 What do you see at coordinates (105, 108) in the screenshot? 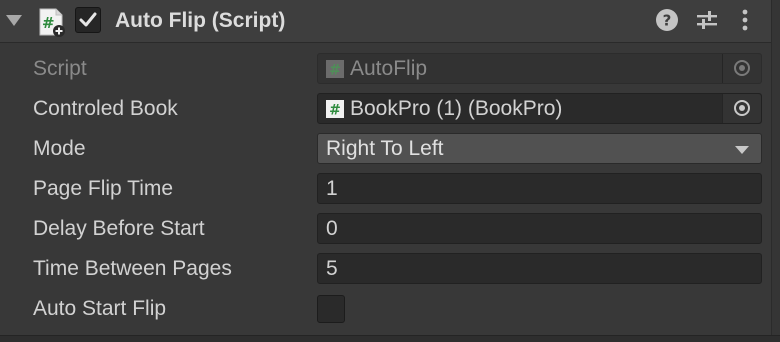
I see `field-label-controlled-book: Controled Book` at bounding box center [105, 108].